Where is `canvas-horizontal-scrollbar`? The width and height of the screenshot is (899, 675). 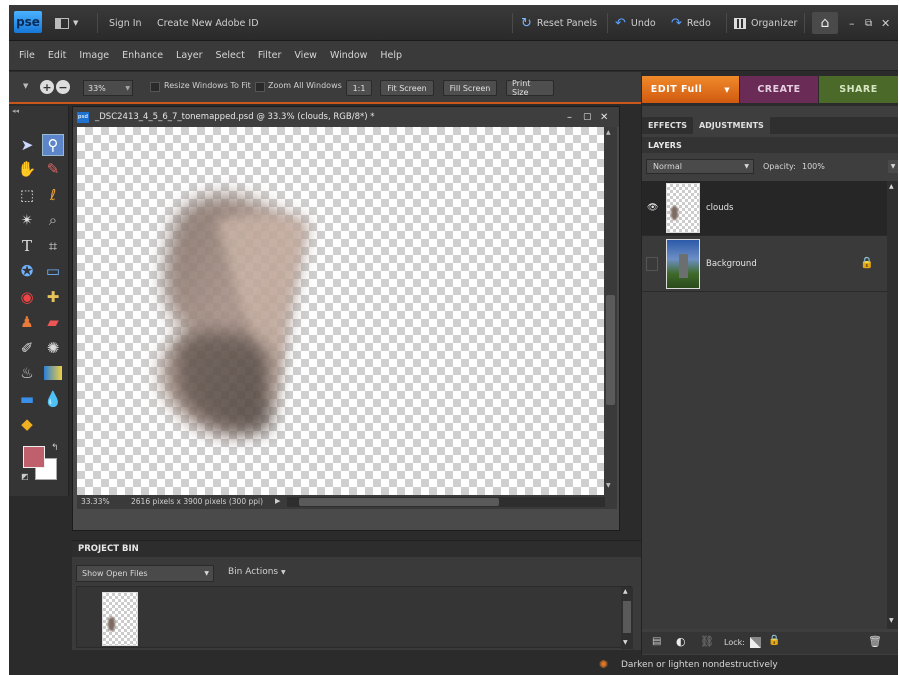 canvas-horizontal-scrollbar is located at coordinates (446, 502).